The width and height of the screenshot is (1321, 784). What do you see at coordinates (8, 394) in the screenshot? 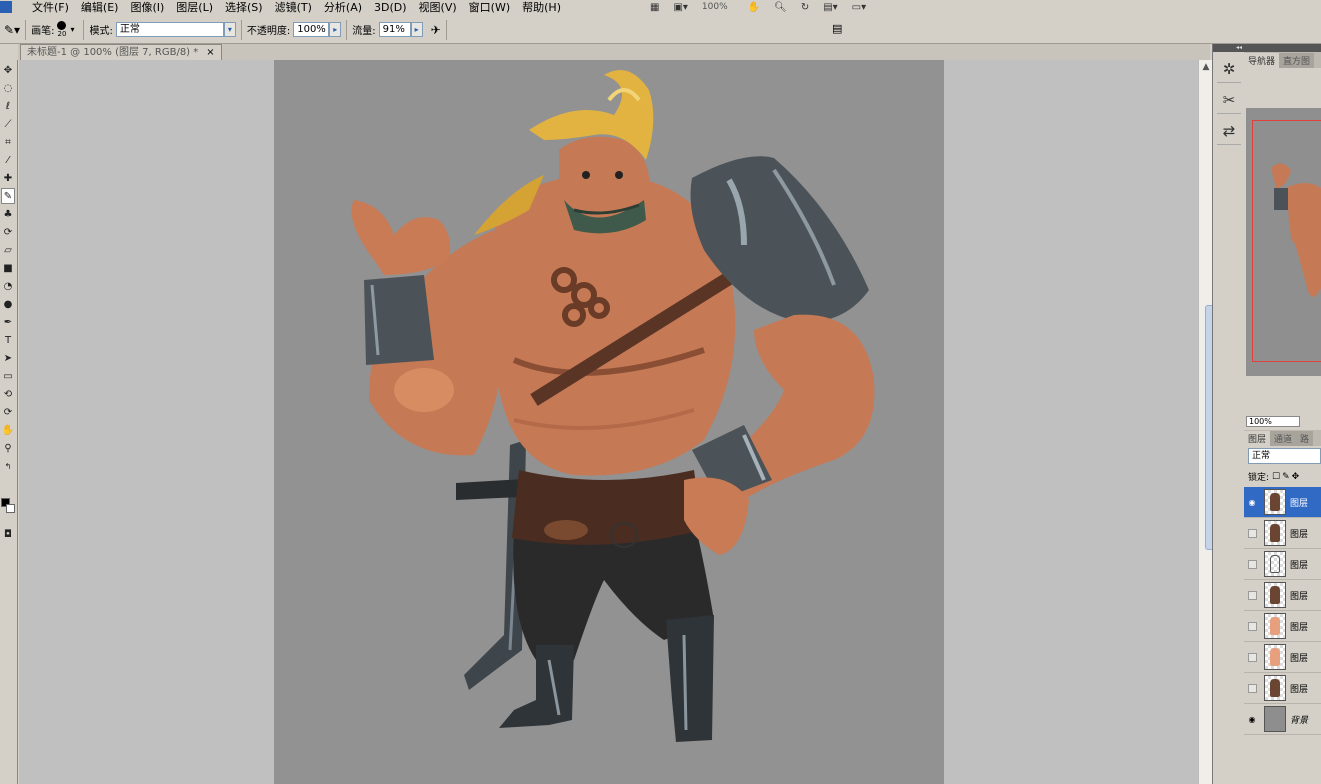
I see `3d-rotate-tool-icon: ⟲` at bounding box center [8, 394].